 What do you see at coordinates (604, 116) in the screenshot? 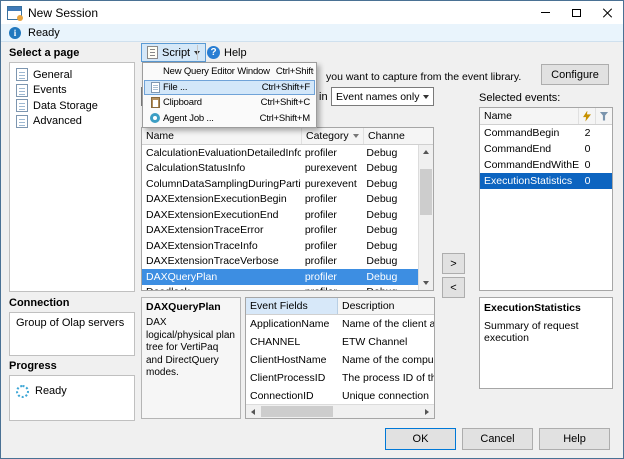
I see `column-header-filter` at bounding box center [604, 116].